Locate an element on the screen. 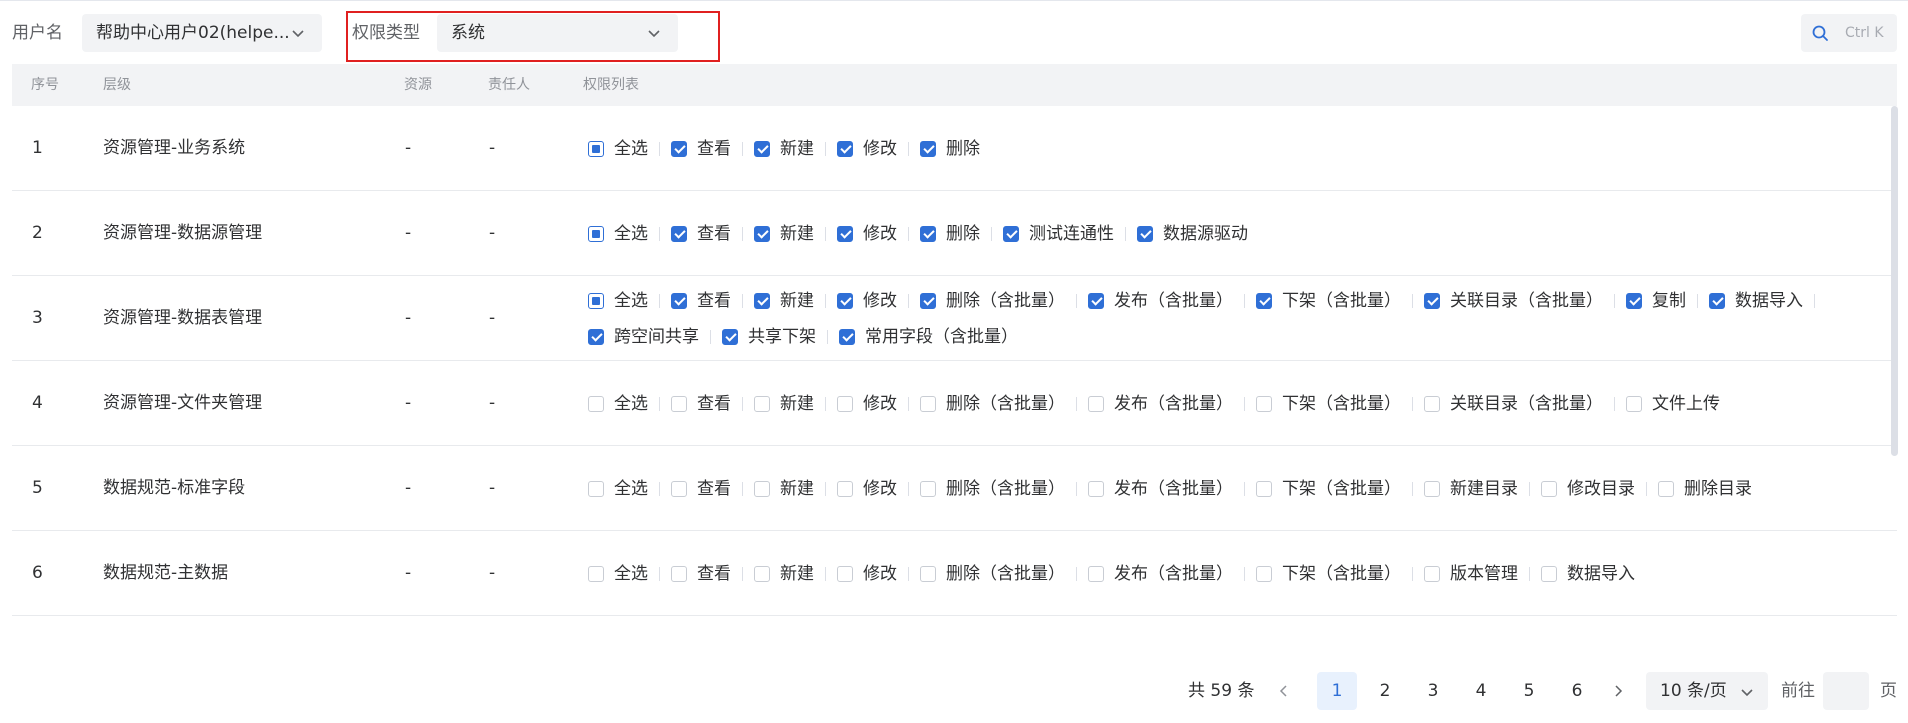  page-number-button: 6 is located at coordinates (1577, 691).